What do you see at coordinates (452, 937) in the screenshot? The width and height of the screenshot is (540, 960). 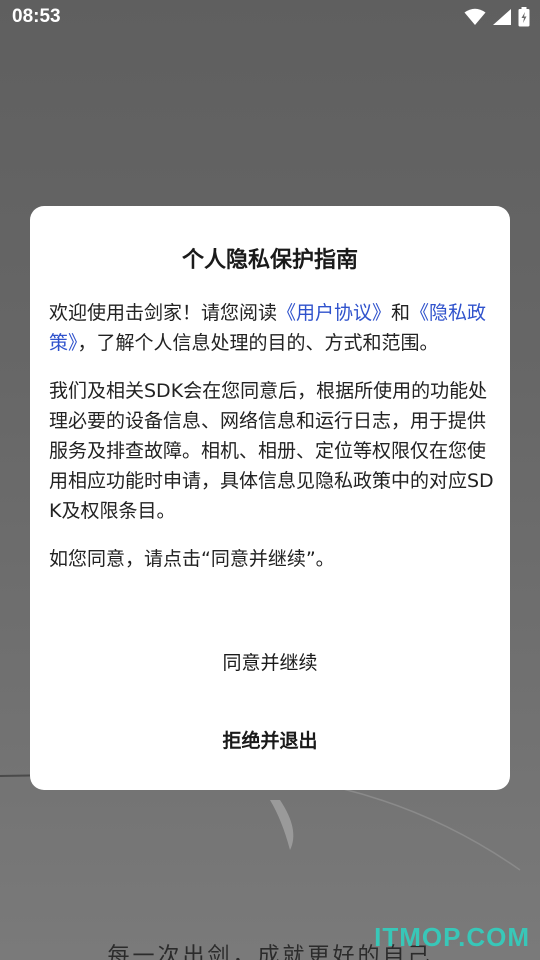 I see `watermark: ITMOP.COM` at bounding box center [452, 937].